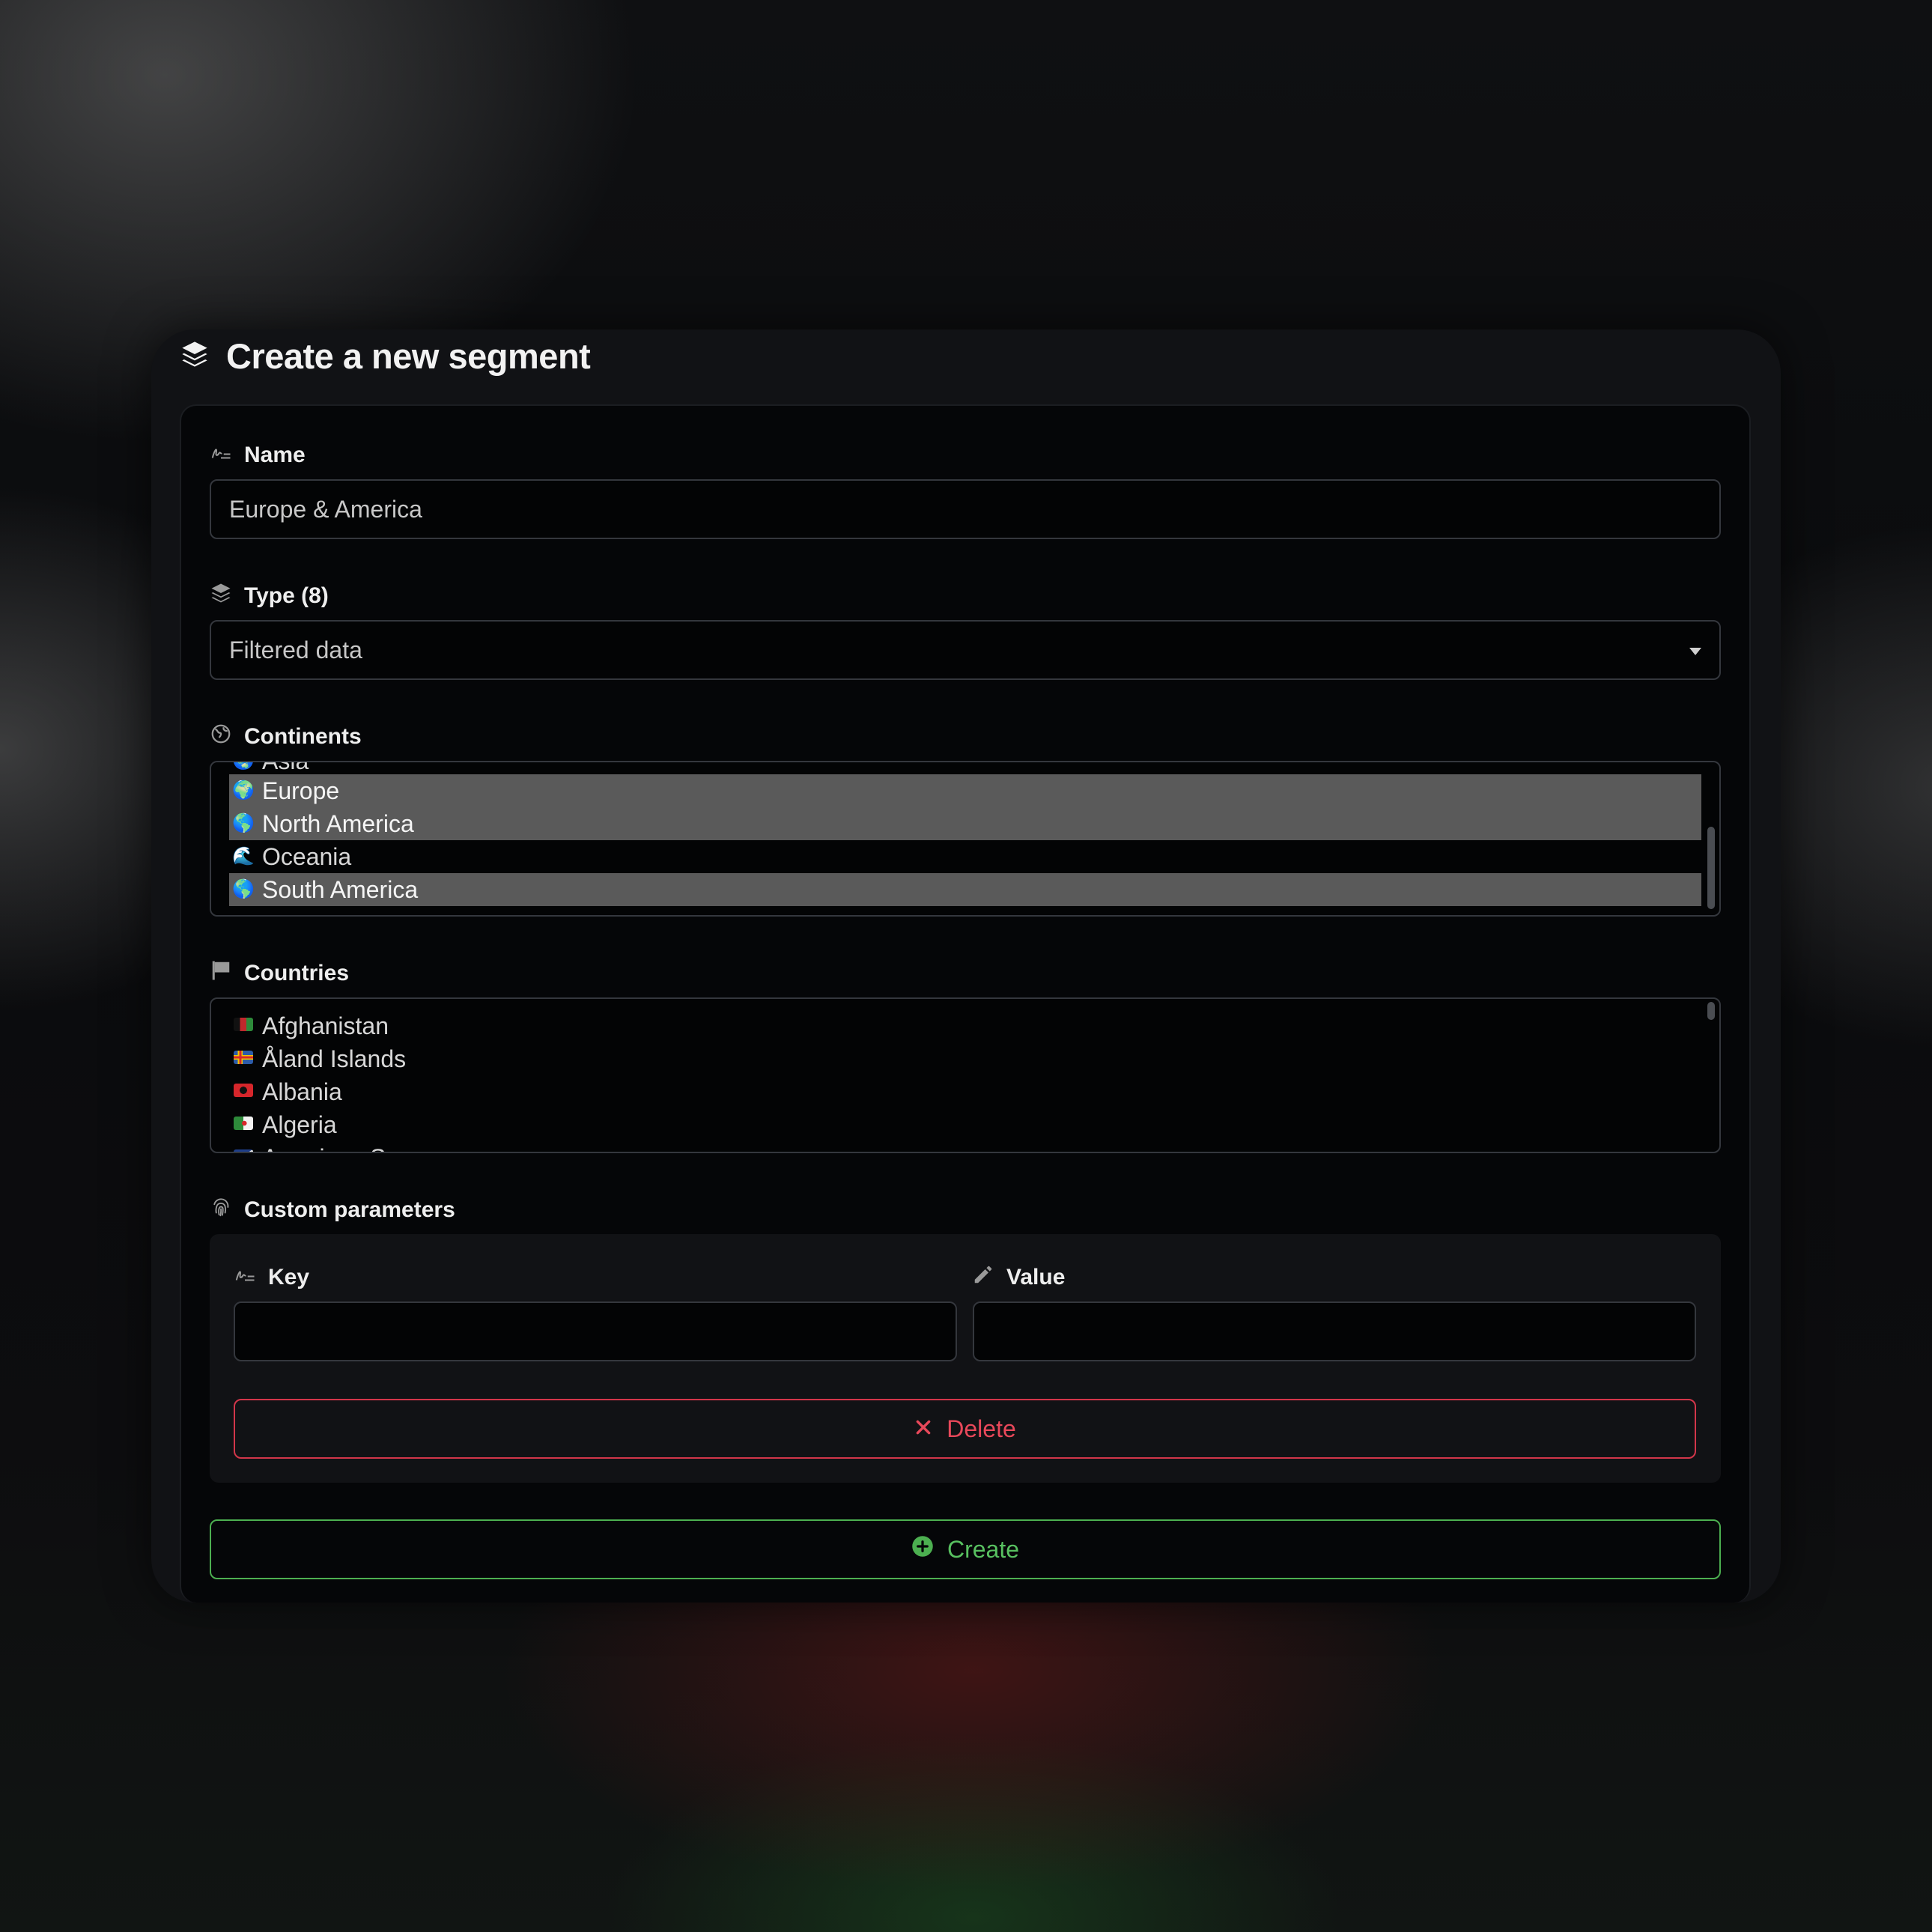 The image size is (1932, 1932). I want to click on create-button: Create, so click(965, 1549).